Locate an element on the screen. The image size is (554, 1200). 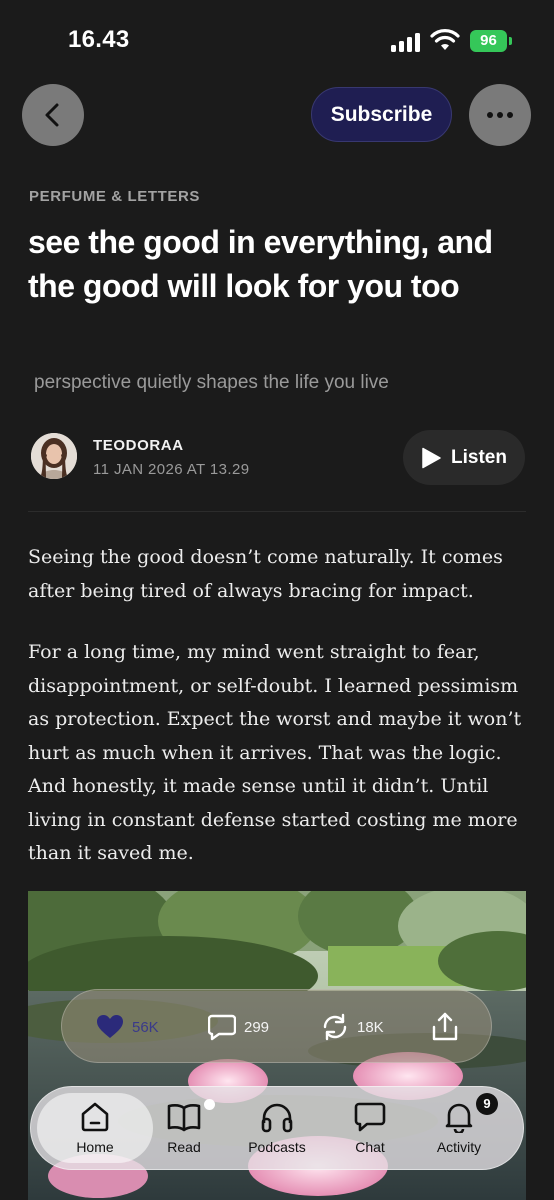
tab-bar: Home Read Podcasts Chat Activity is located at coordinates (277, 1128).